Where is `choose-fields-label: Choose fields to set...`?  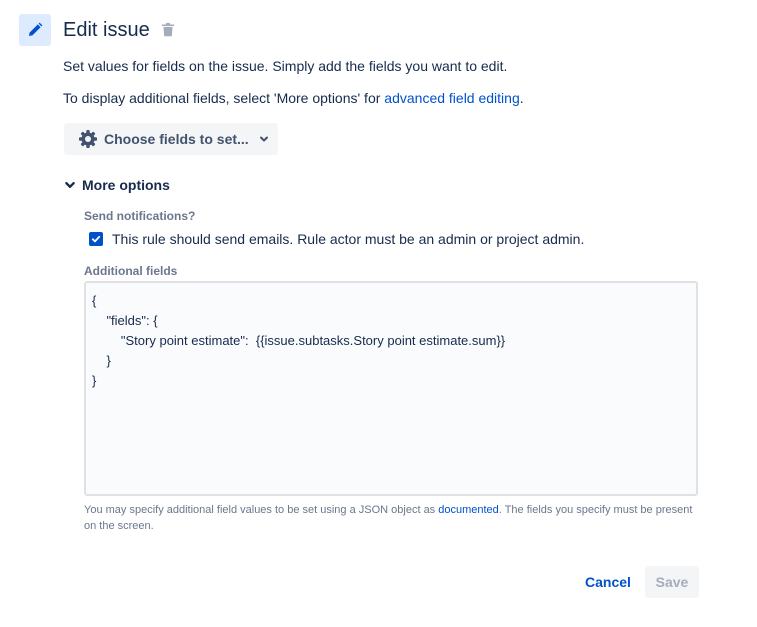 choose-fields-label: Choose fields to set... is located at coordinates (176, 139).